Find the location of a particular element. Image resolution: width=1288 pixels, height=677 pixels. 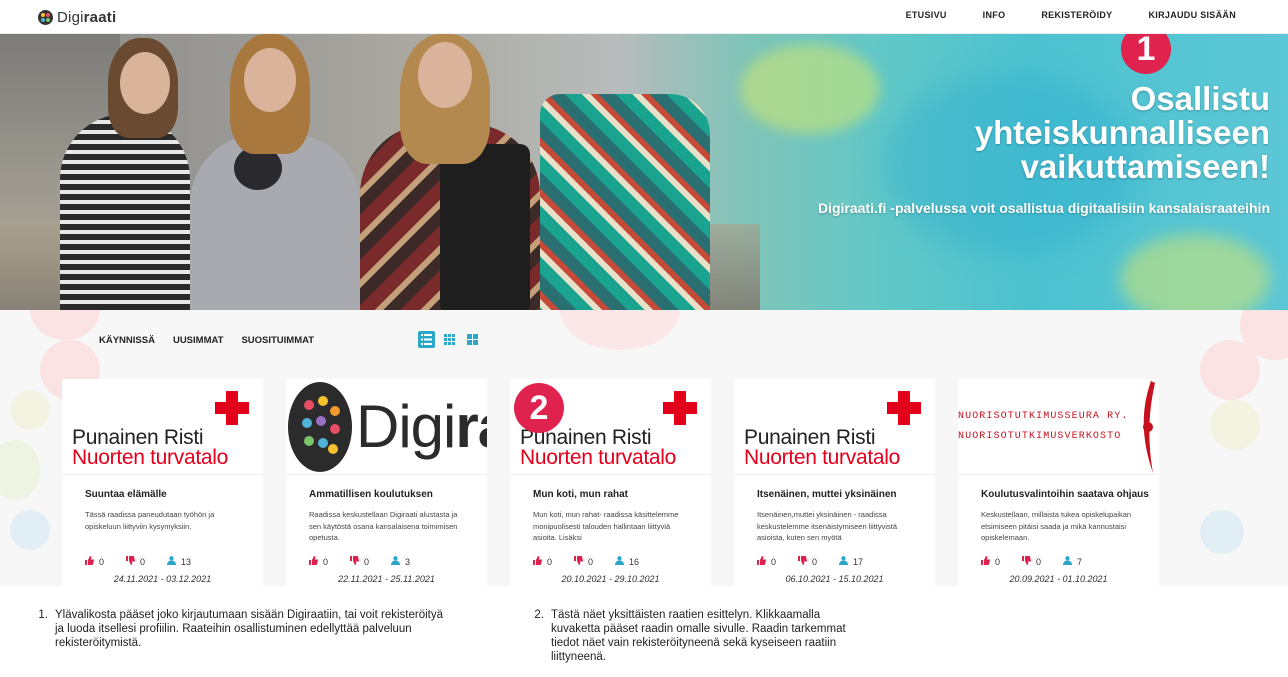

card-date-range: 20.09.2021 - 01.10.2021 is located at coordinates (1058, 579).